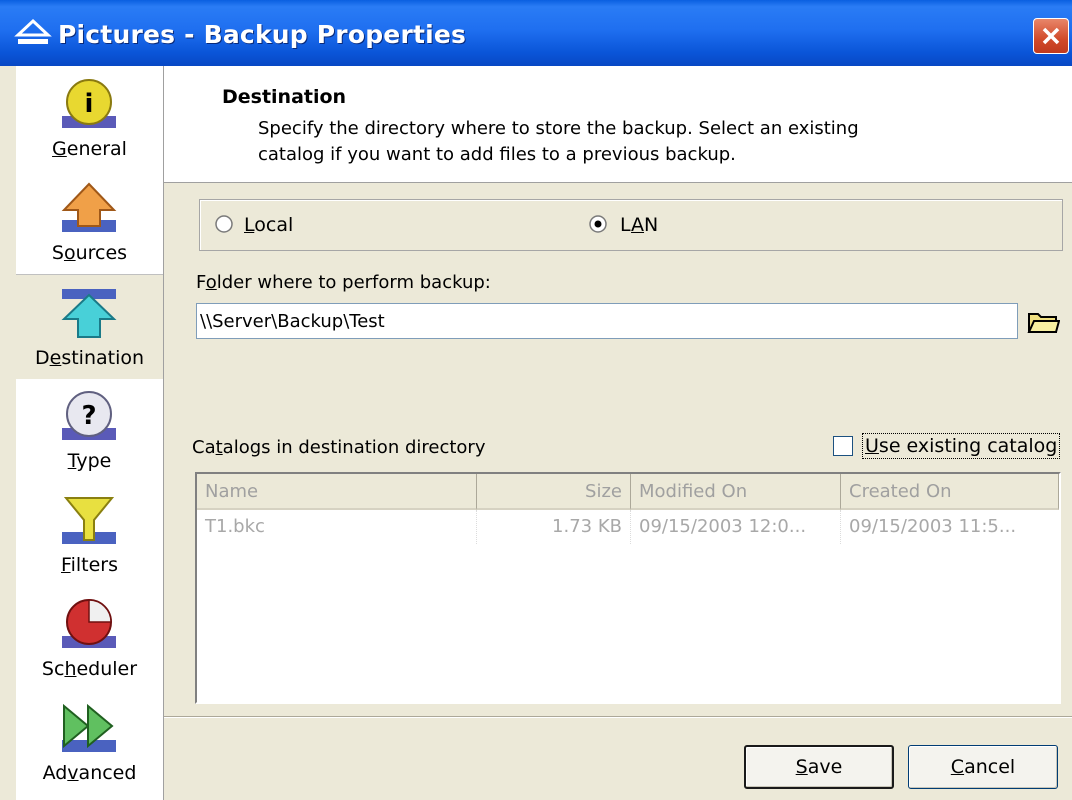 This screenshot has height=800, width=1072. I want to click on column-header-name: Name, so click(337, 492).